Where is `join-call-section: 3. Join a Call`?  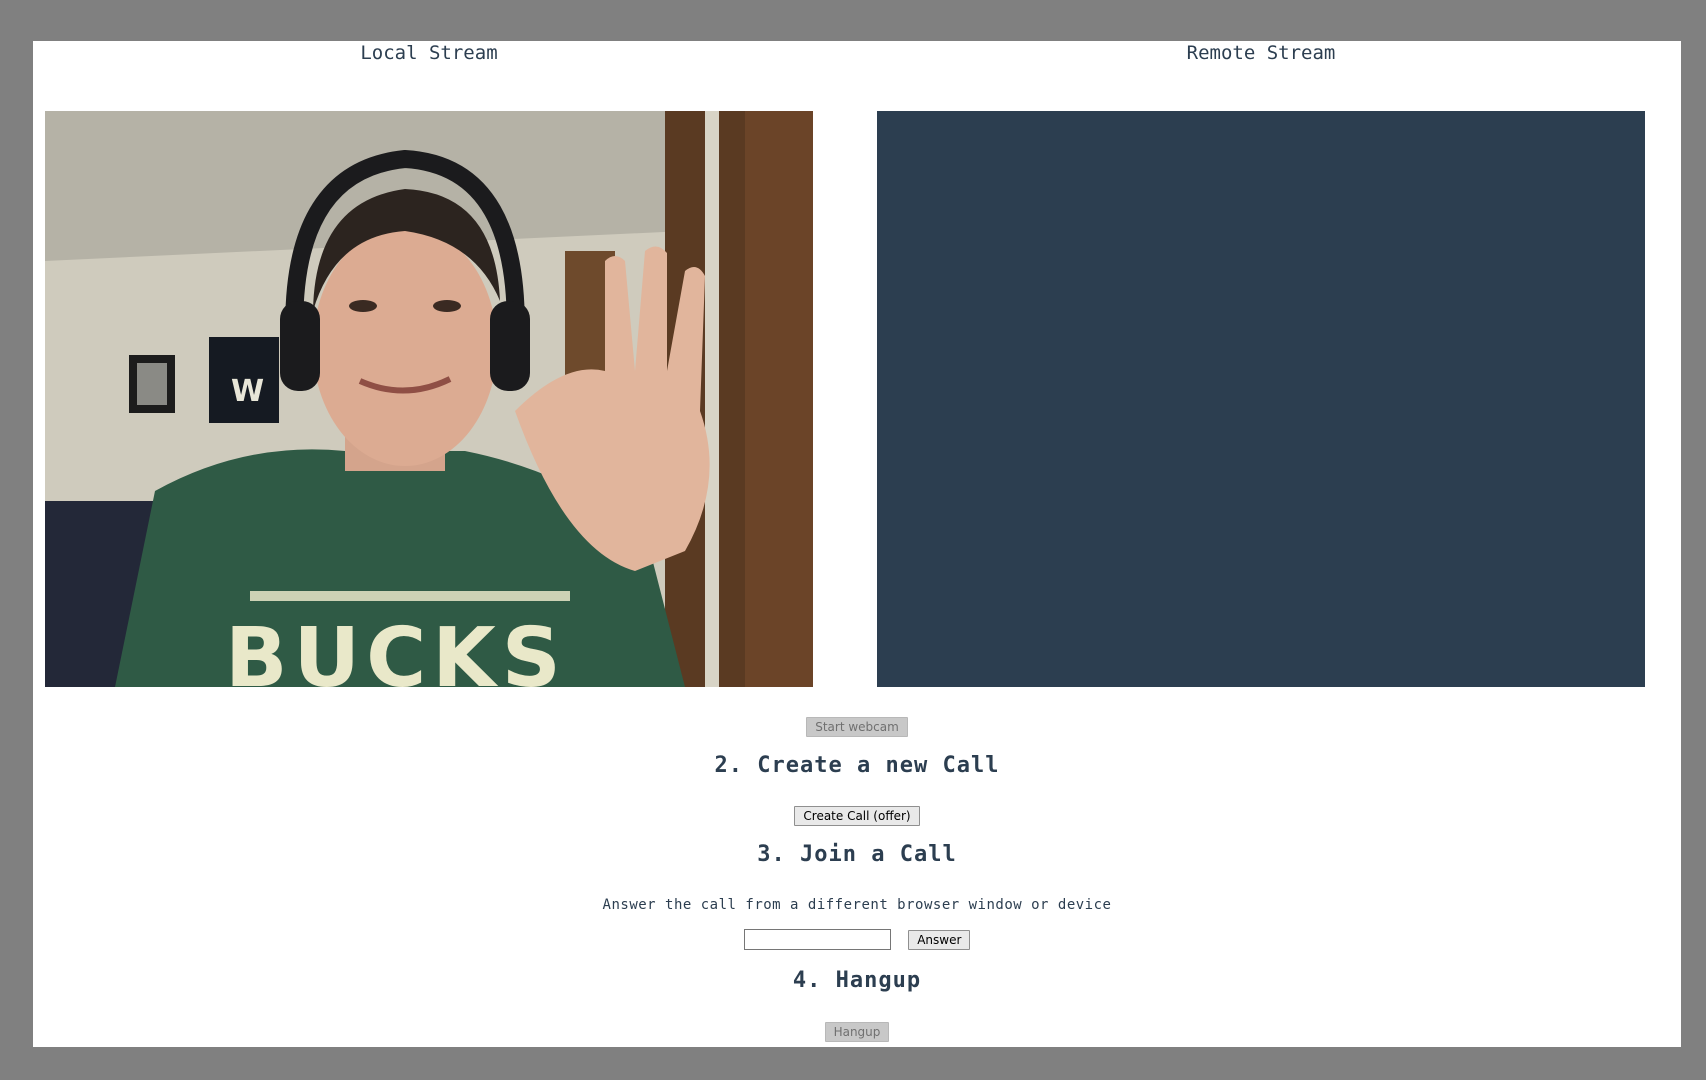
join-call-section: 3. Join a Call is located at coordinates (857, 855).